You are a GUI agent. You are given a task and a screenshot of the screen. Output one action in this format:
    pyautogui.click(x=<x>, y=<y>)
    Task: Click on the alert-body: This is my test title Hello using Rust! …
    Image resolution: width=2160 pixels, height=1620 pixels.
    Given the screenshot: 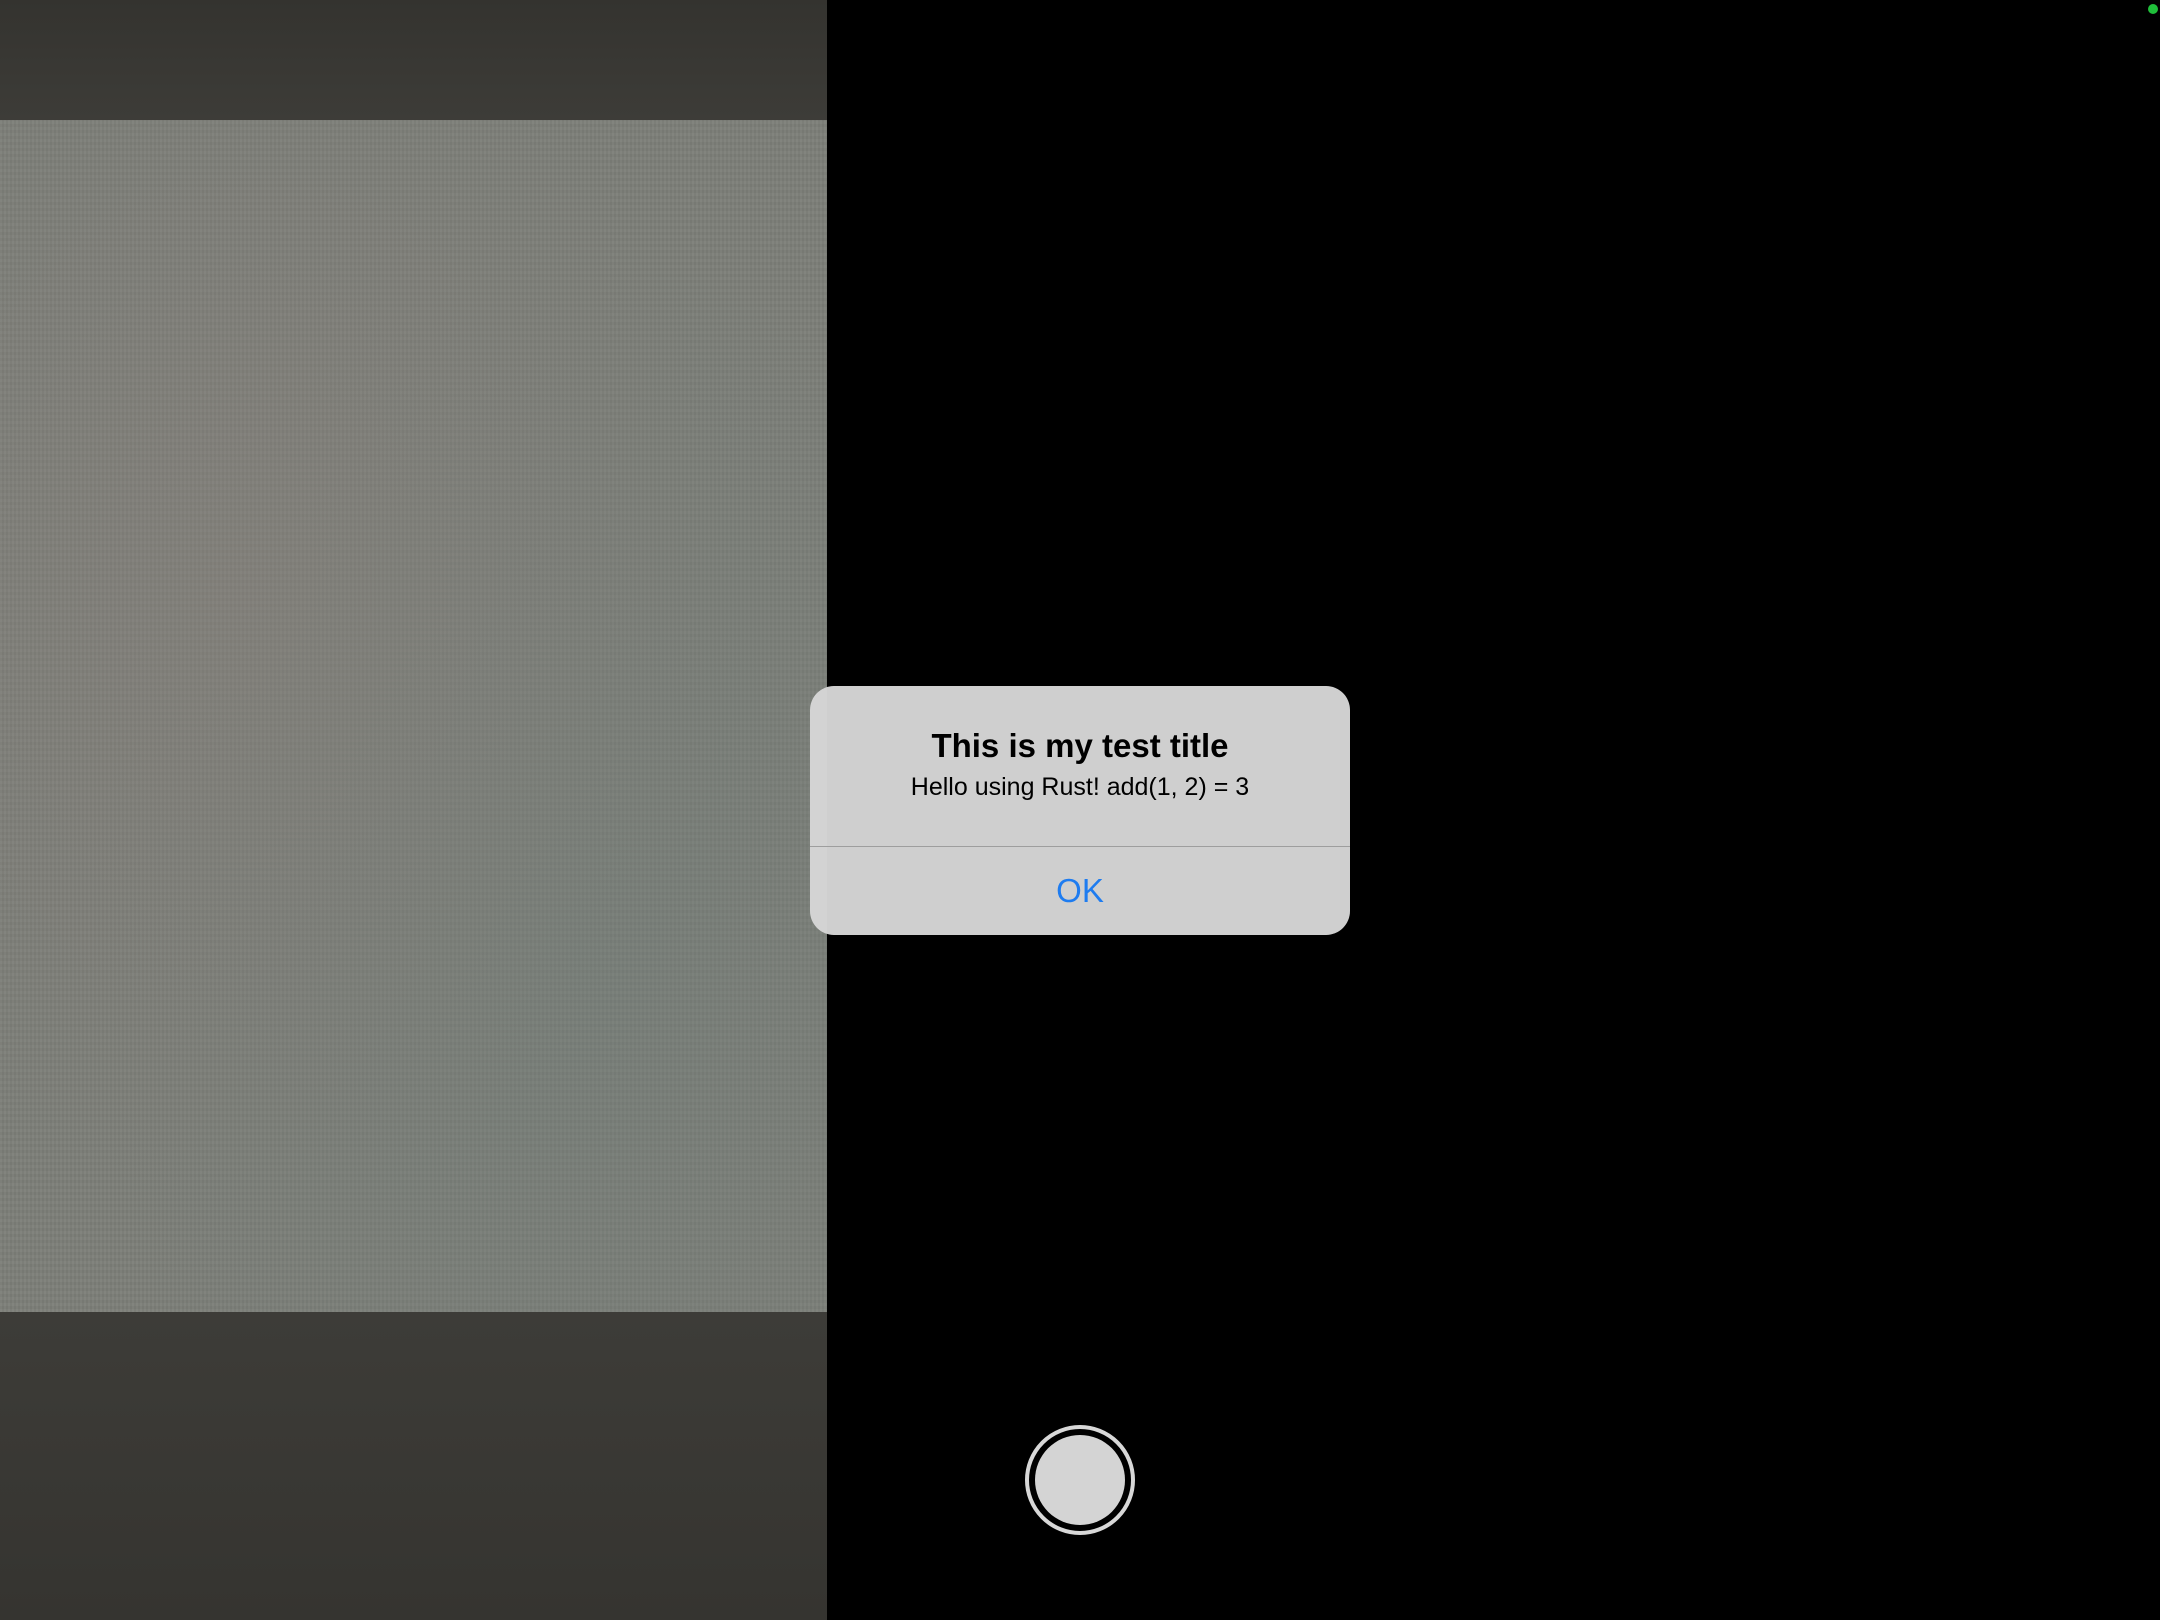 What is the action you would take?
    pyautogui.click(x=1080, y=766)
    